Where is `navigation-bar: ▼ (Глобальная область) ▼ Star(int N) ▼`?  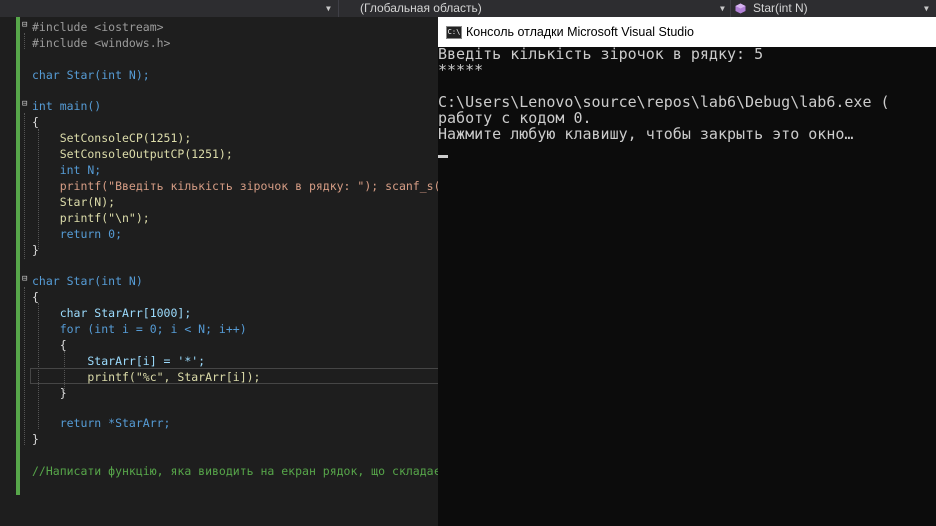
navigation-bar: ▼ (Глобальная область) ▼ Star(int N) ▼ is located at coordinates (468, 8).